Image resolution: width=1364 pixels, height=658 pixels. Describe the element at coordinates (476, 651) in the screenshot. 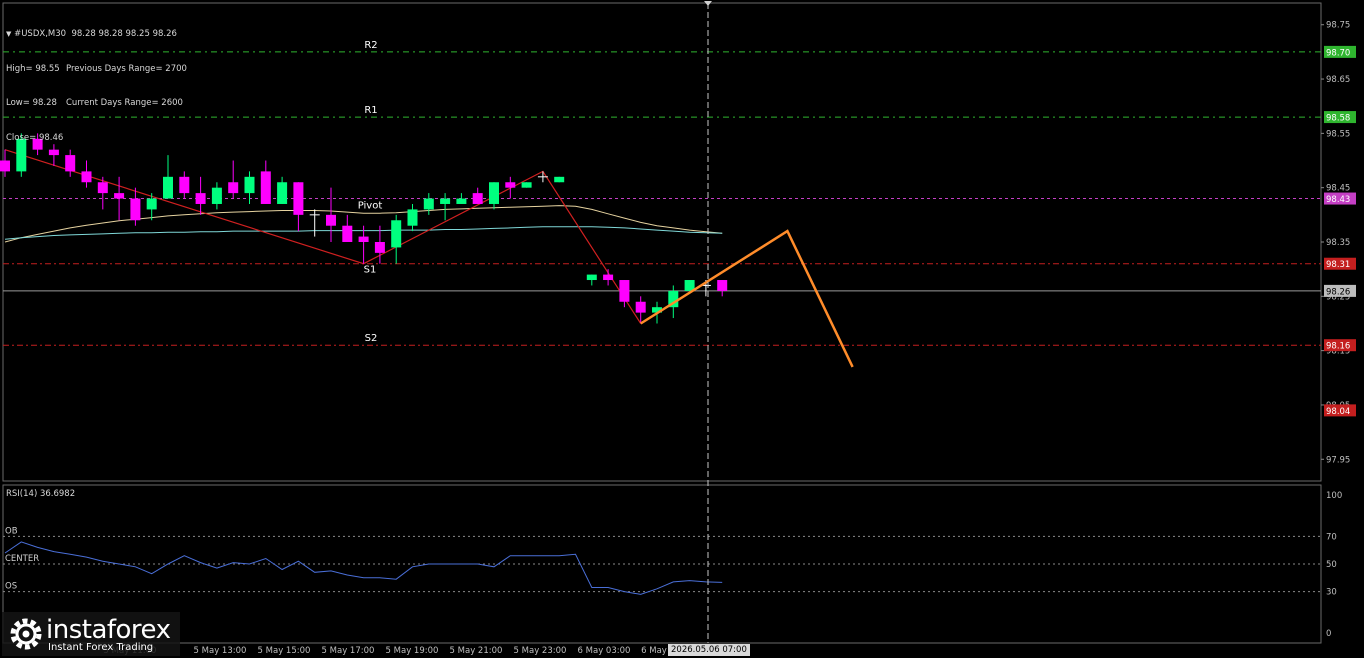

I see `time-label: 5 May 21:00` at that location.